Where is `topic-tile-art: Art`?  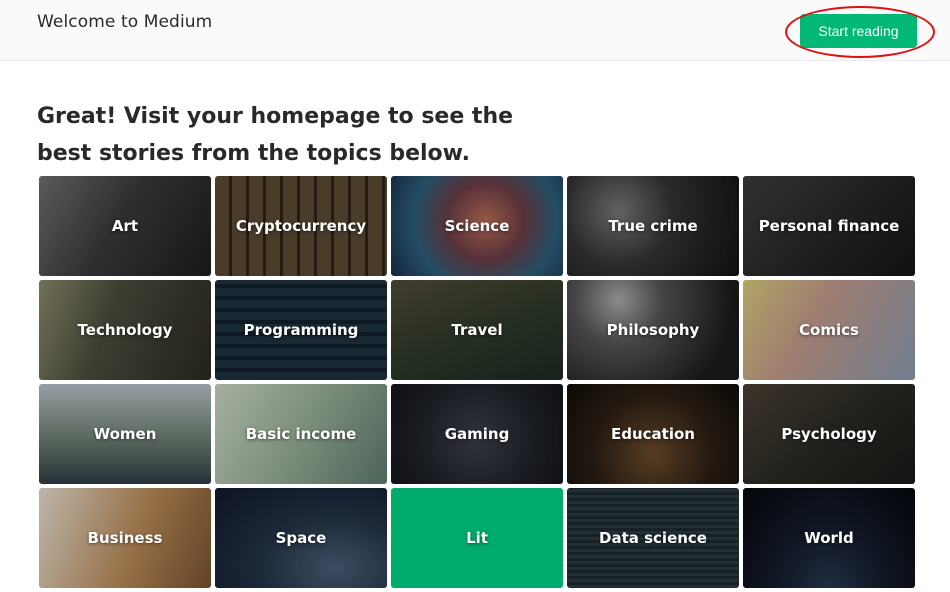
topic-tile-art: Art is located at coordinates (125, 226).